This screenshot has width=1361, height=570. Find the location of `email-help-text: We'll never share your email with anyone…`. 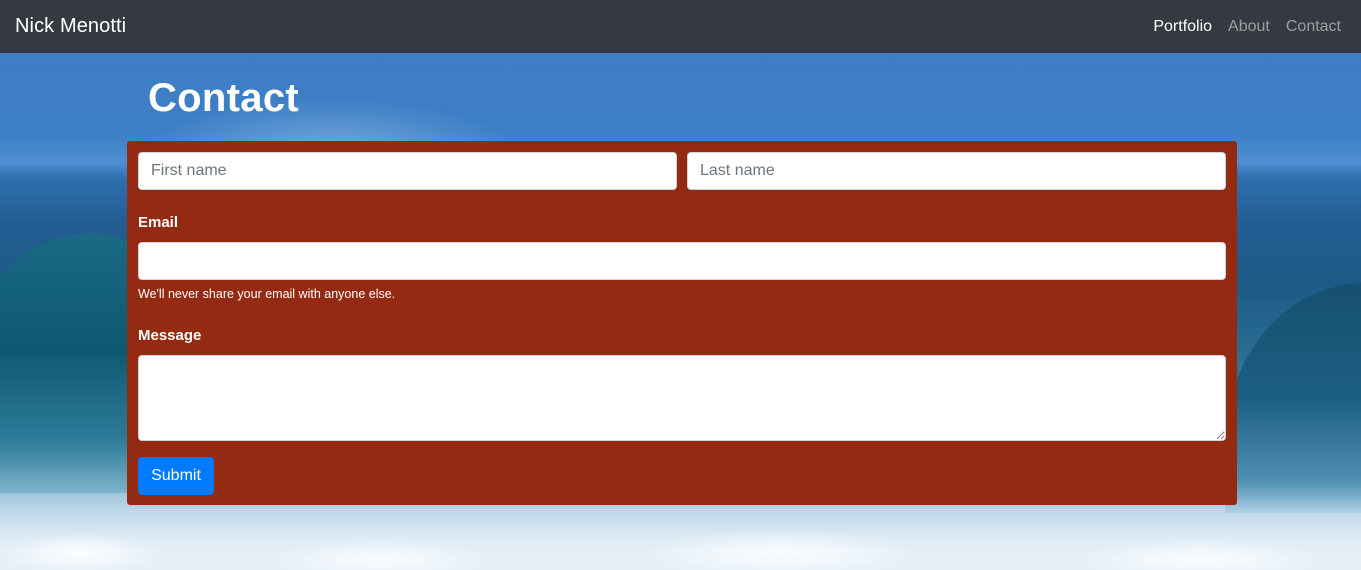

email-help-text: We'll never share your email with anyone… is located at coordinates (267, 294).